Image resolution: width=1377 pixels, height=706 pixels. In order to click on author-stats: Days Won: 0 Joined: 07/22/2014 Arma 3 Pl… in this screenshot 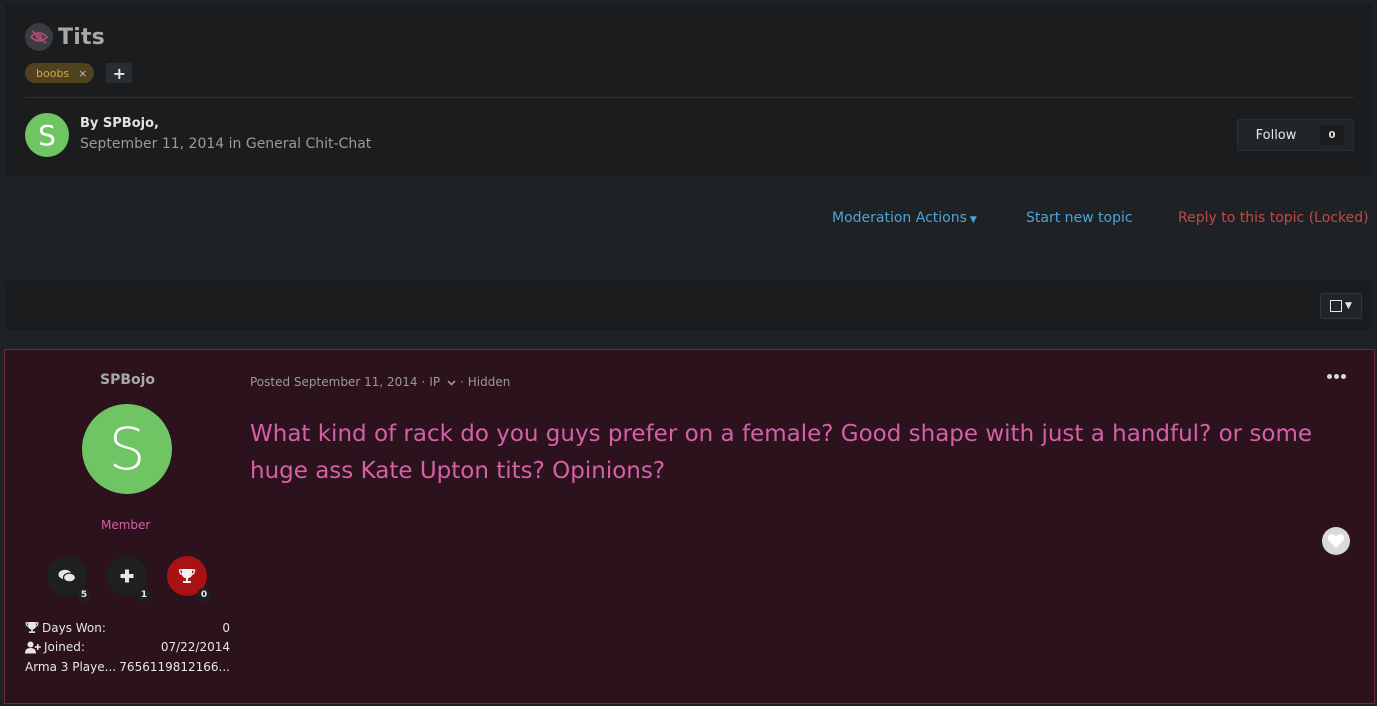, I will do `click(127, 647)`.